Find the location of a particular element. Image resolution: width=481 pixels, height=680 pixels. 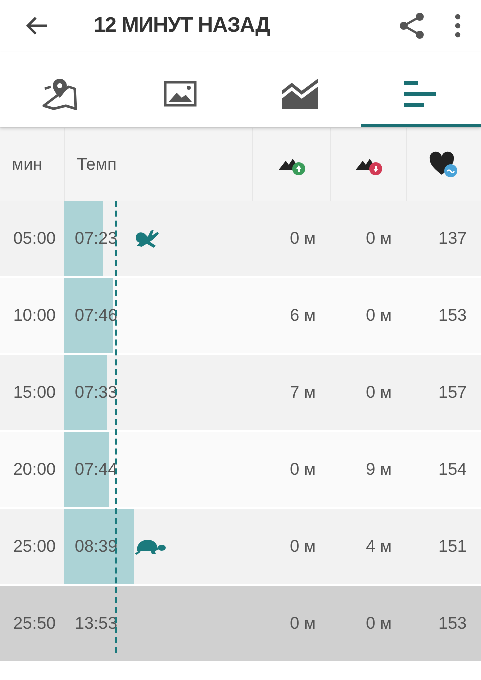

time-cell: 20:00 is located at coordinates (34, 470).